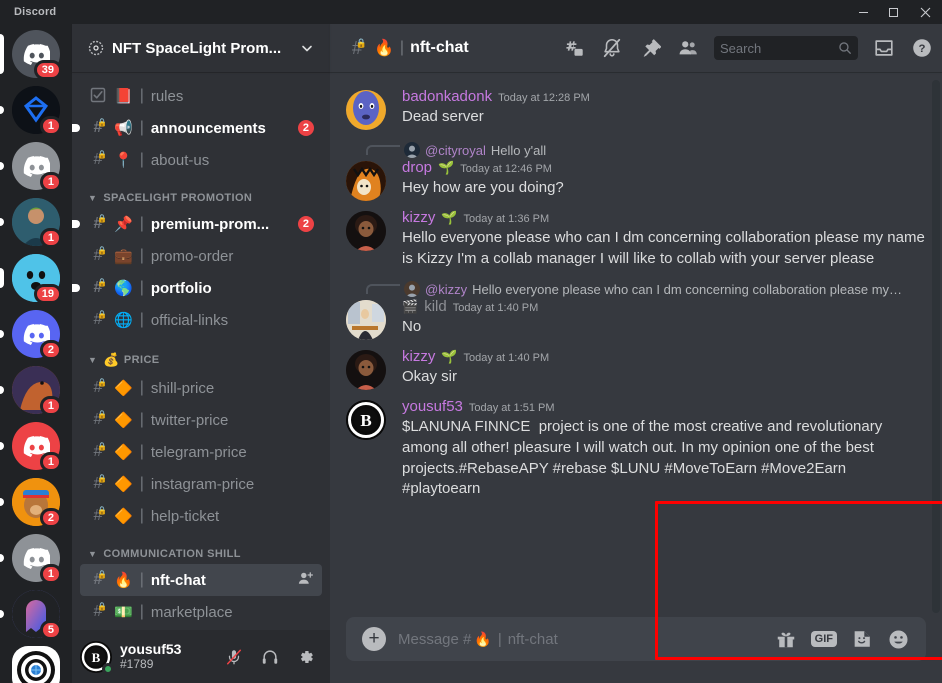  Describe the element at coordinates (636, 320) in the screenshot. I see `message-m4: 🎬 kild Today at 1:40 PM No` at that location.